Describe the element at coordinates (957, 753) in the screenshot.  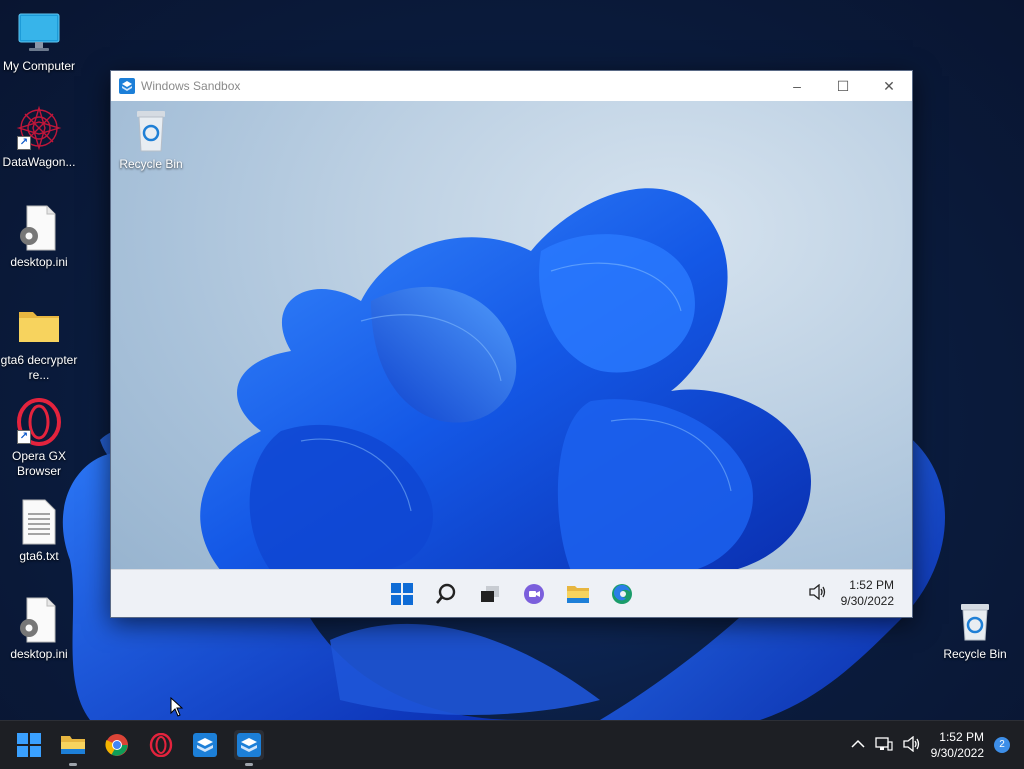
I see `host-clock-date: 9/30/2022` at that location.